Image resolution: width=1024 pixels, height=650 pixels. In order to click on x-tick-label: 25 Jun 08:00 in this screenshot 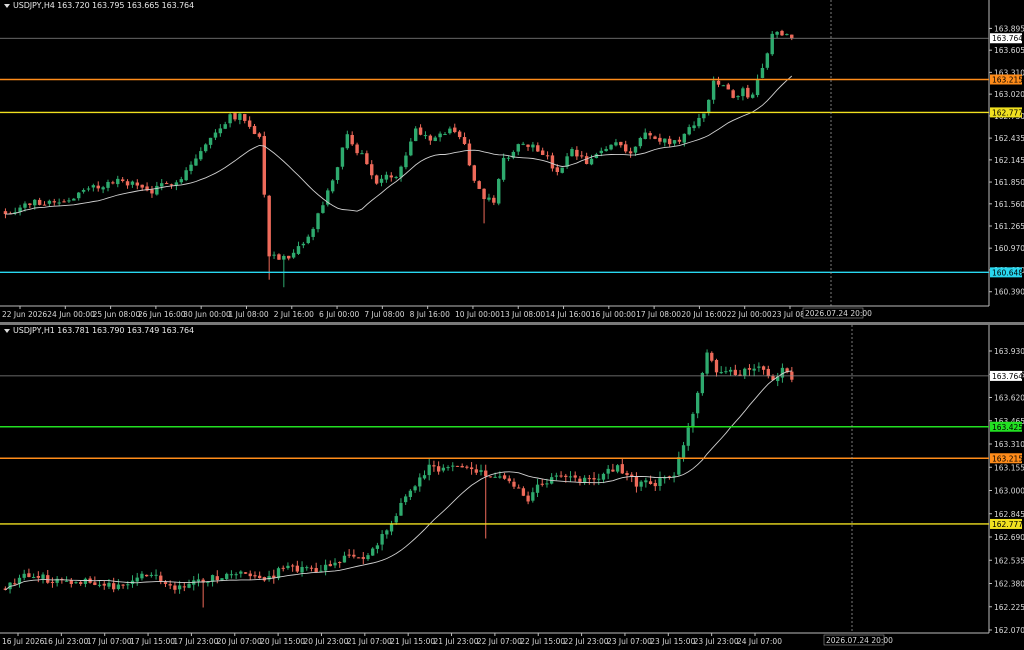, I will do `click(117, 314)`.